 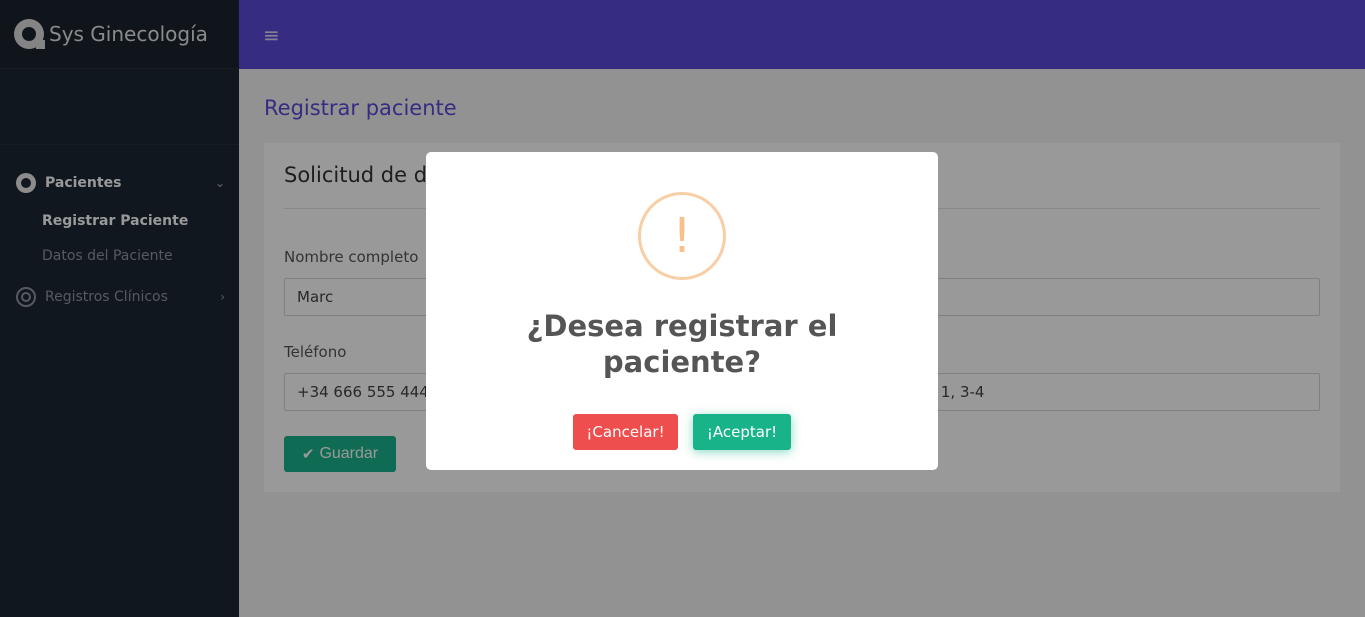 I want to click on dialog-title-line2: paciente?, so click(x=682, y=362).